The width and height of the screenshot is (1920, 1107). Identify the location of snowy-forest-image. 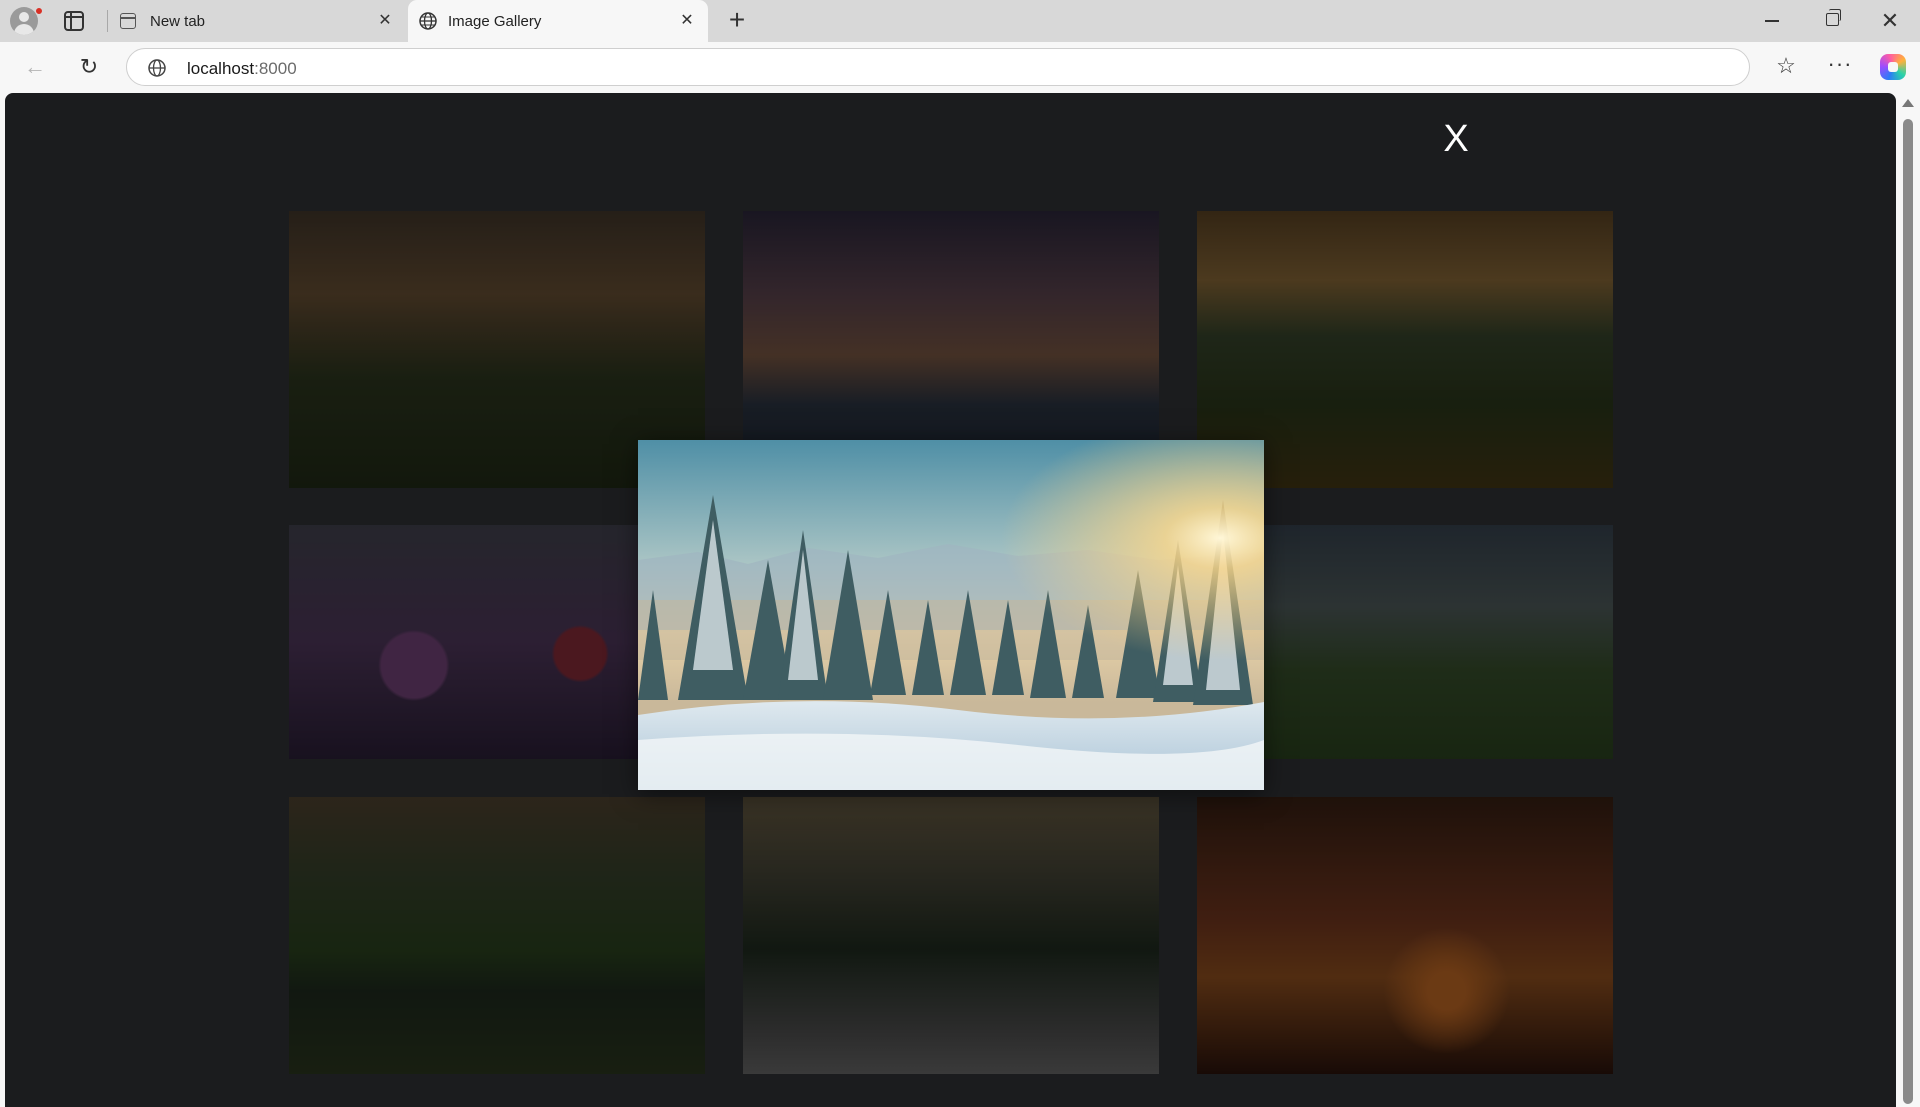
(951, 615).